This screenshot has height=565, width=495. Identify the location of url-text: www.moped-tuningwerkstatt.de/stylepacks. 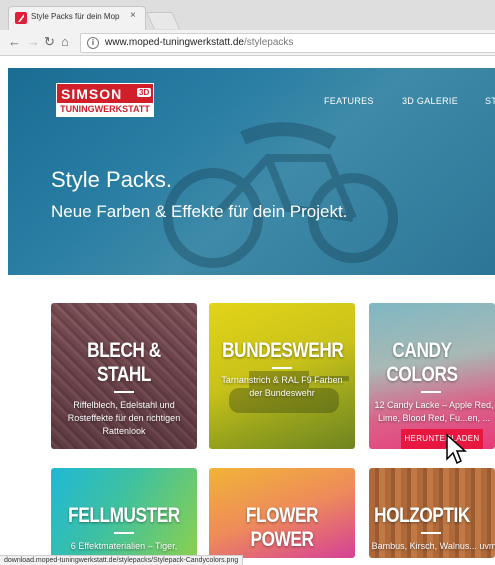
(199, 42).